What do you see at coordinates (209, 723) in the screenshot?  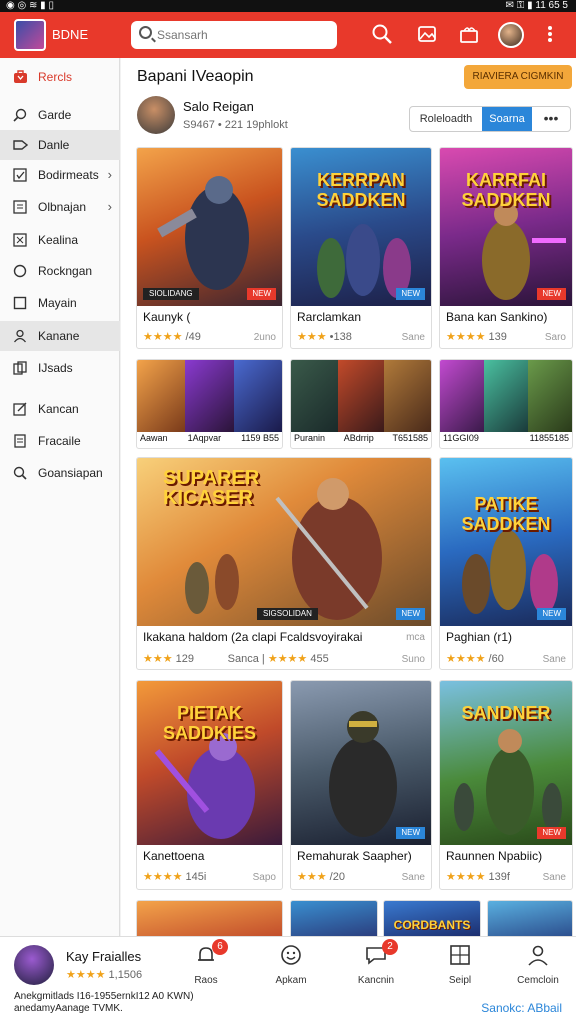 I see `game-art-title: PIETAK SADDKIES` at bounding box center [209, 723].